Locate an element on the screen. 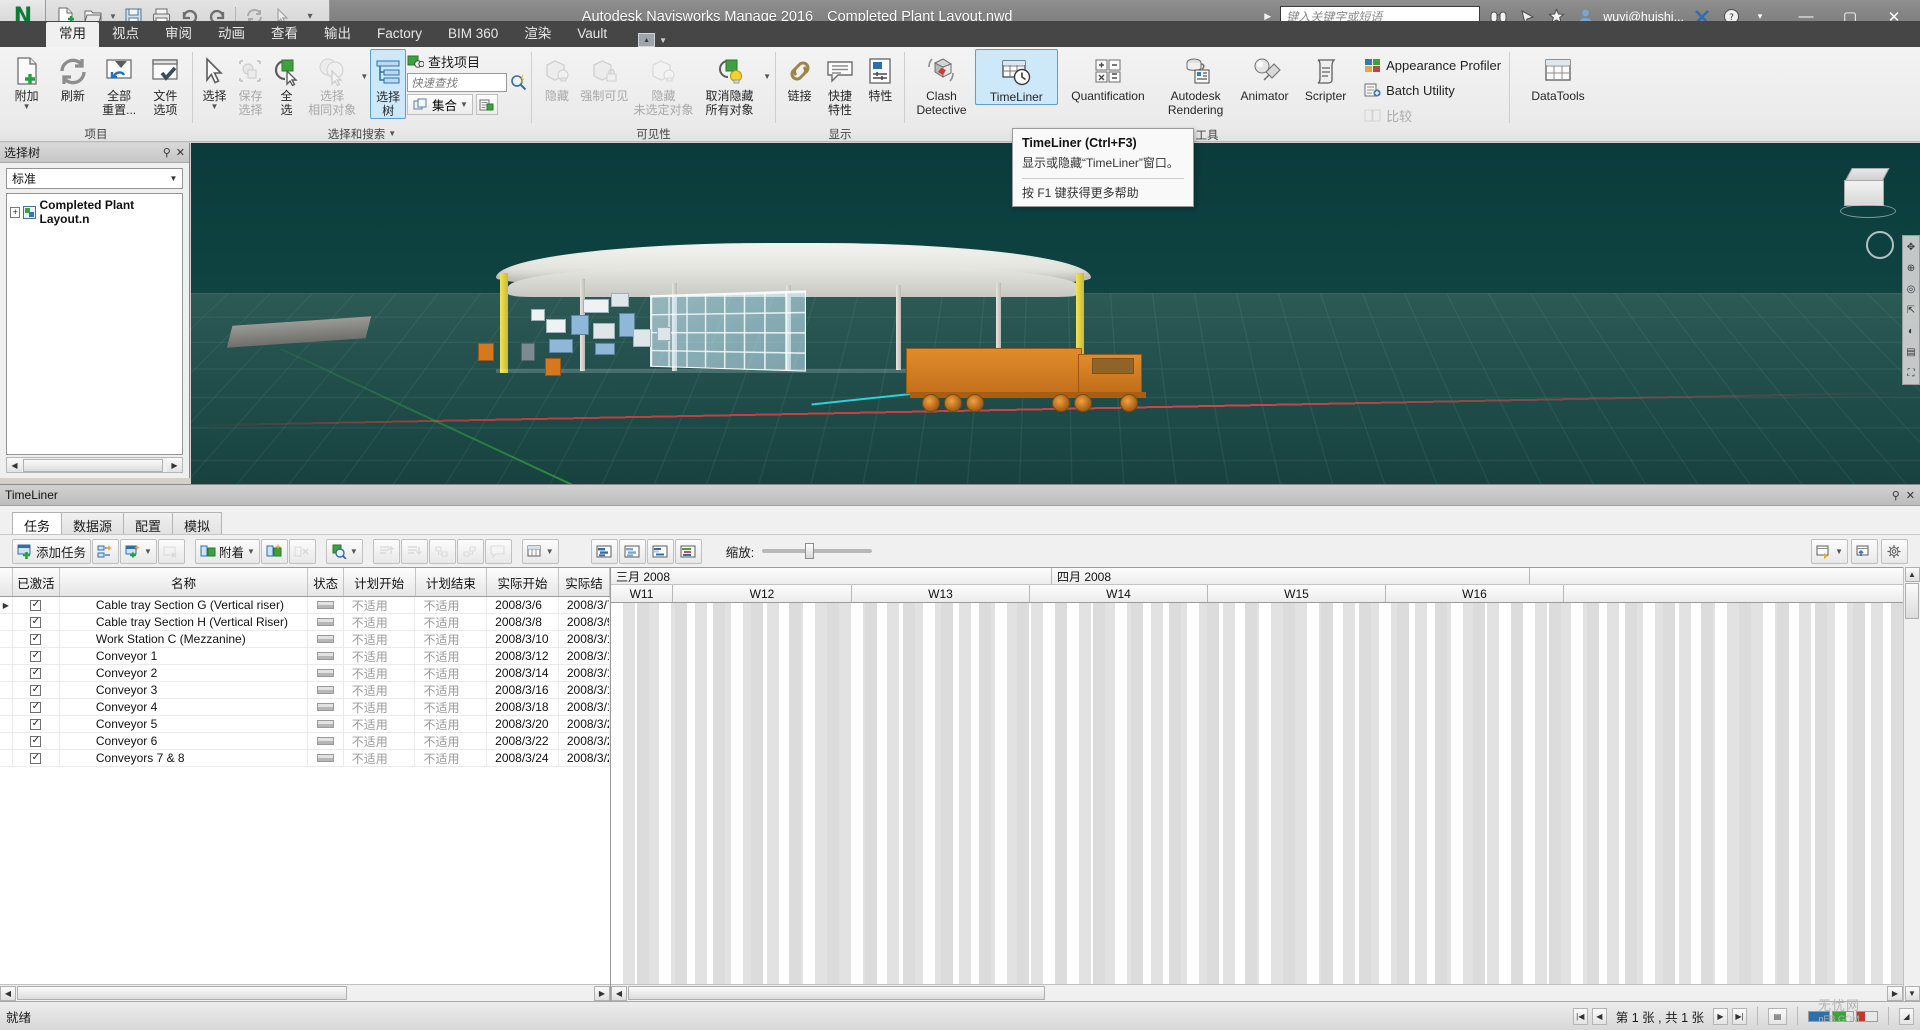 The width and height of the screenshot is (1920, 1030). settings-button is located at coordinates (1894, 551).